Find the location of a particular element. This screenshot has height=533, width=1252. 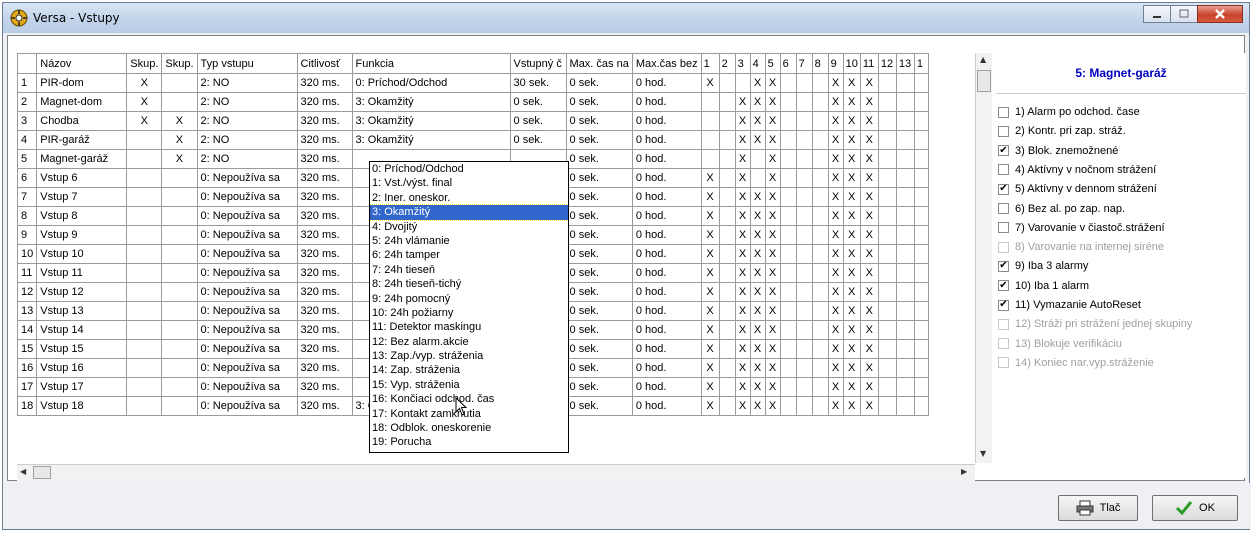

column-header: 4 is located at coordinates (757, 63).